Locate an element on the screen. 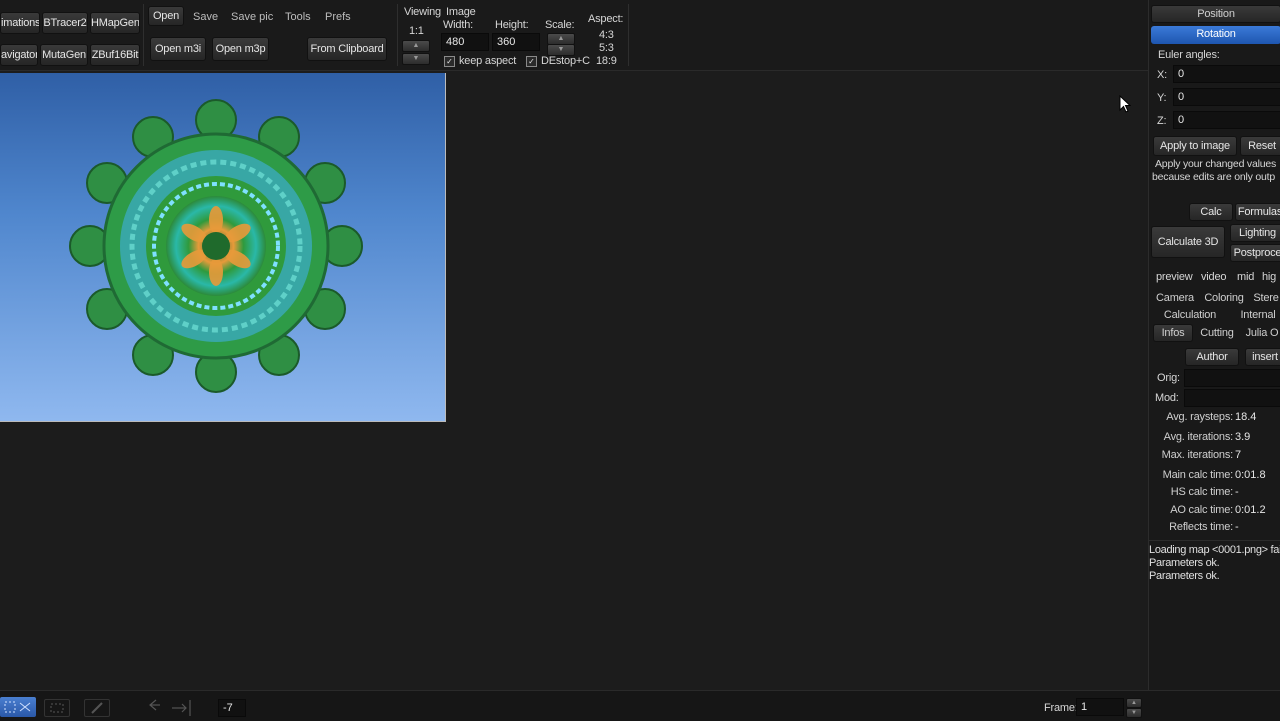 This screenshot has height=721, width=1280. save-pic-menu: Save pic is located at coordinates (252, 17).